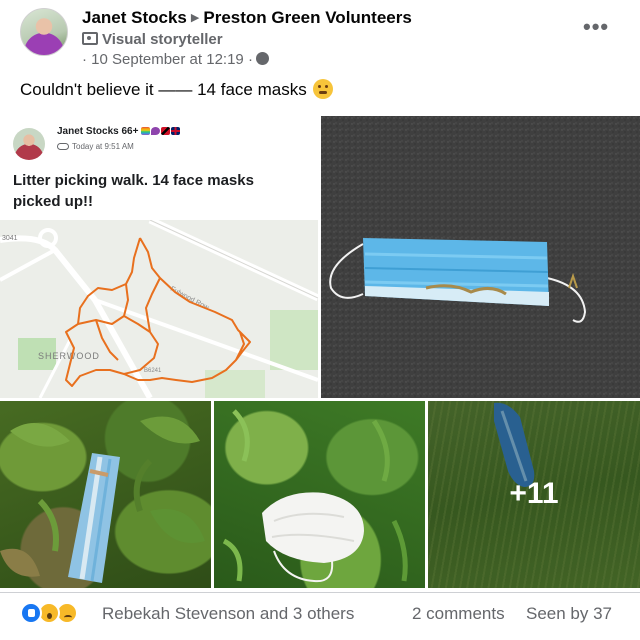  What do you see at coordinates (596, 27) in the screenshot?
I see `more-options-button: •••` at bounding box center [596, 27].